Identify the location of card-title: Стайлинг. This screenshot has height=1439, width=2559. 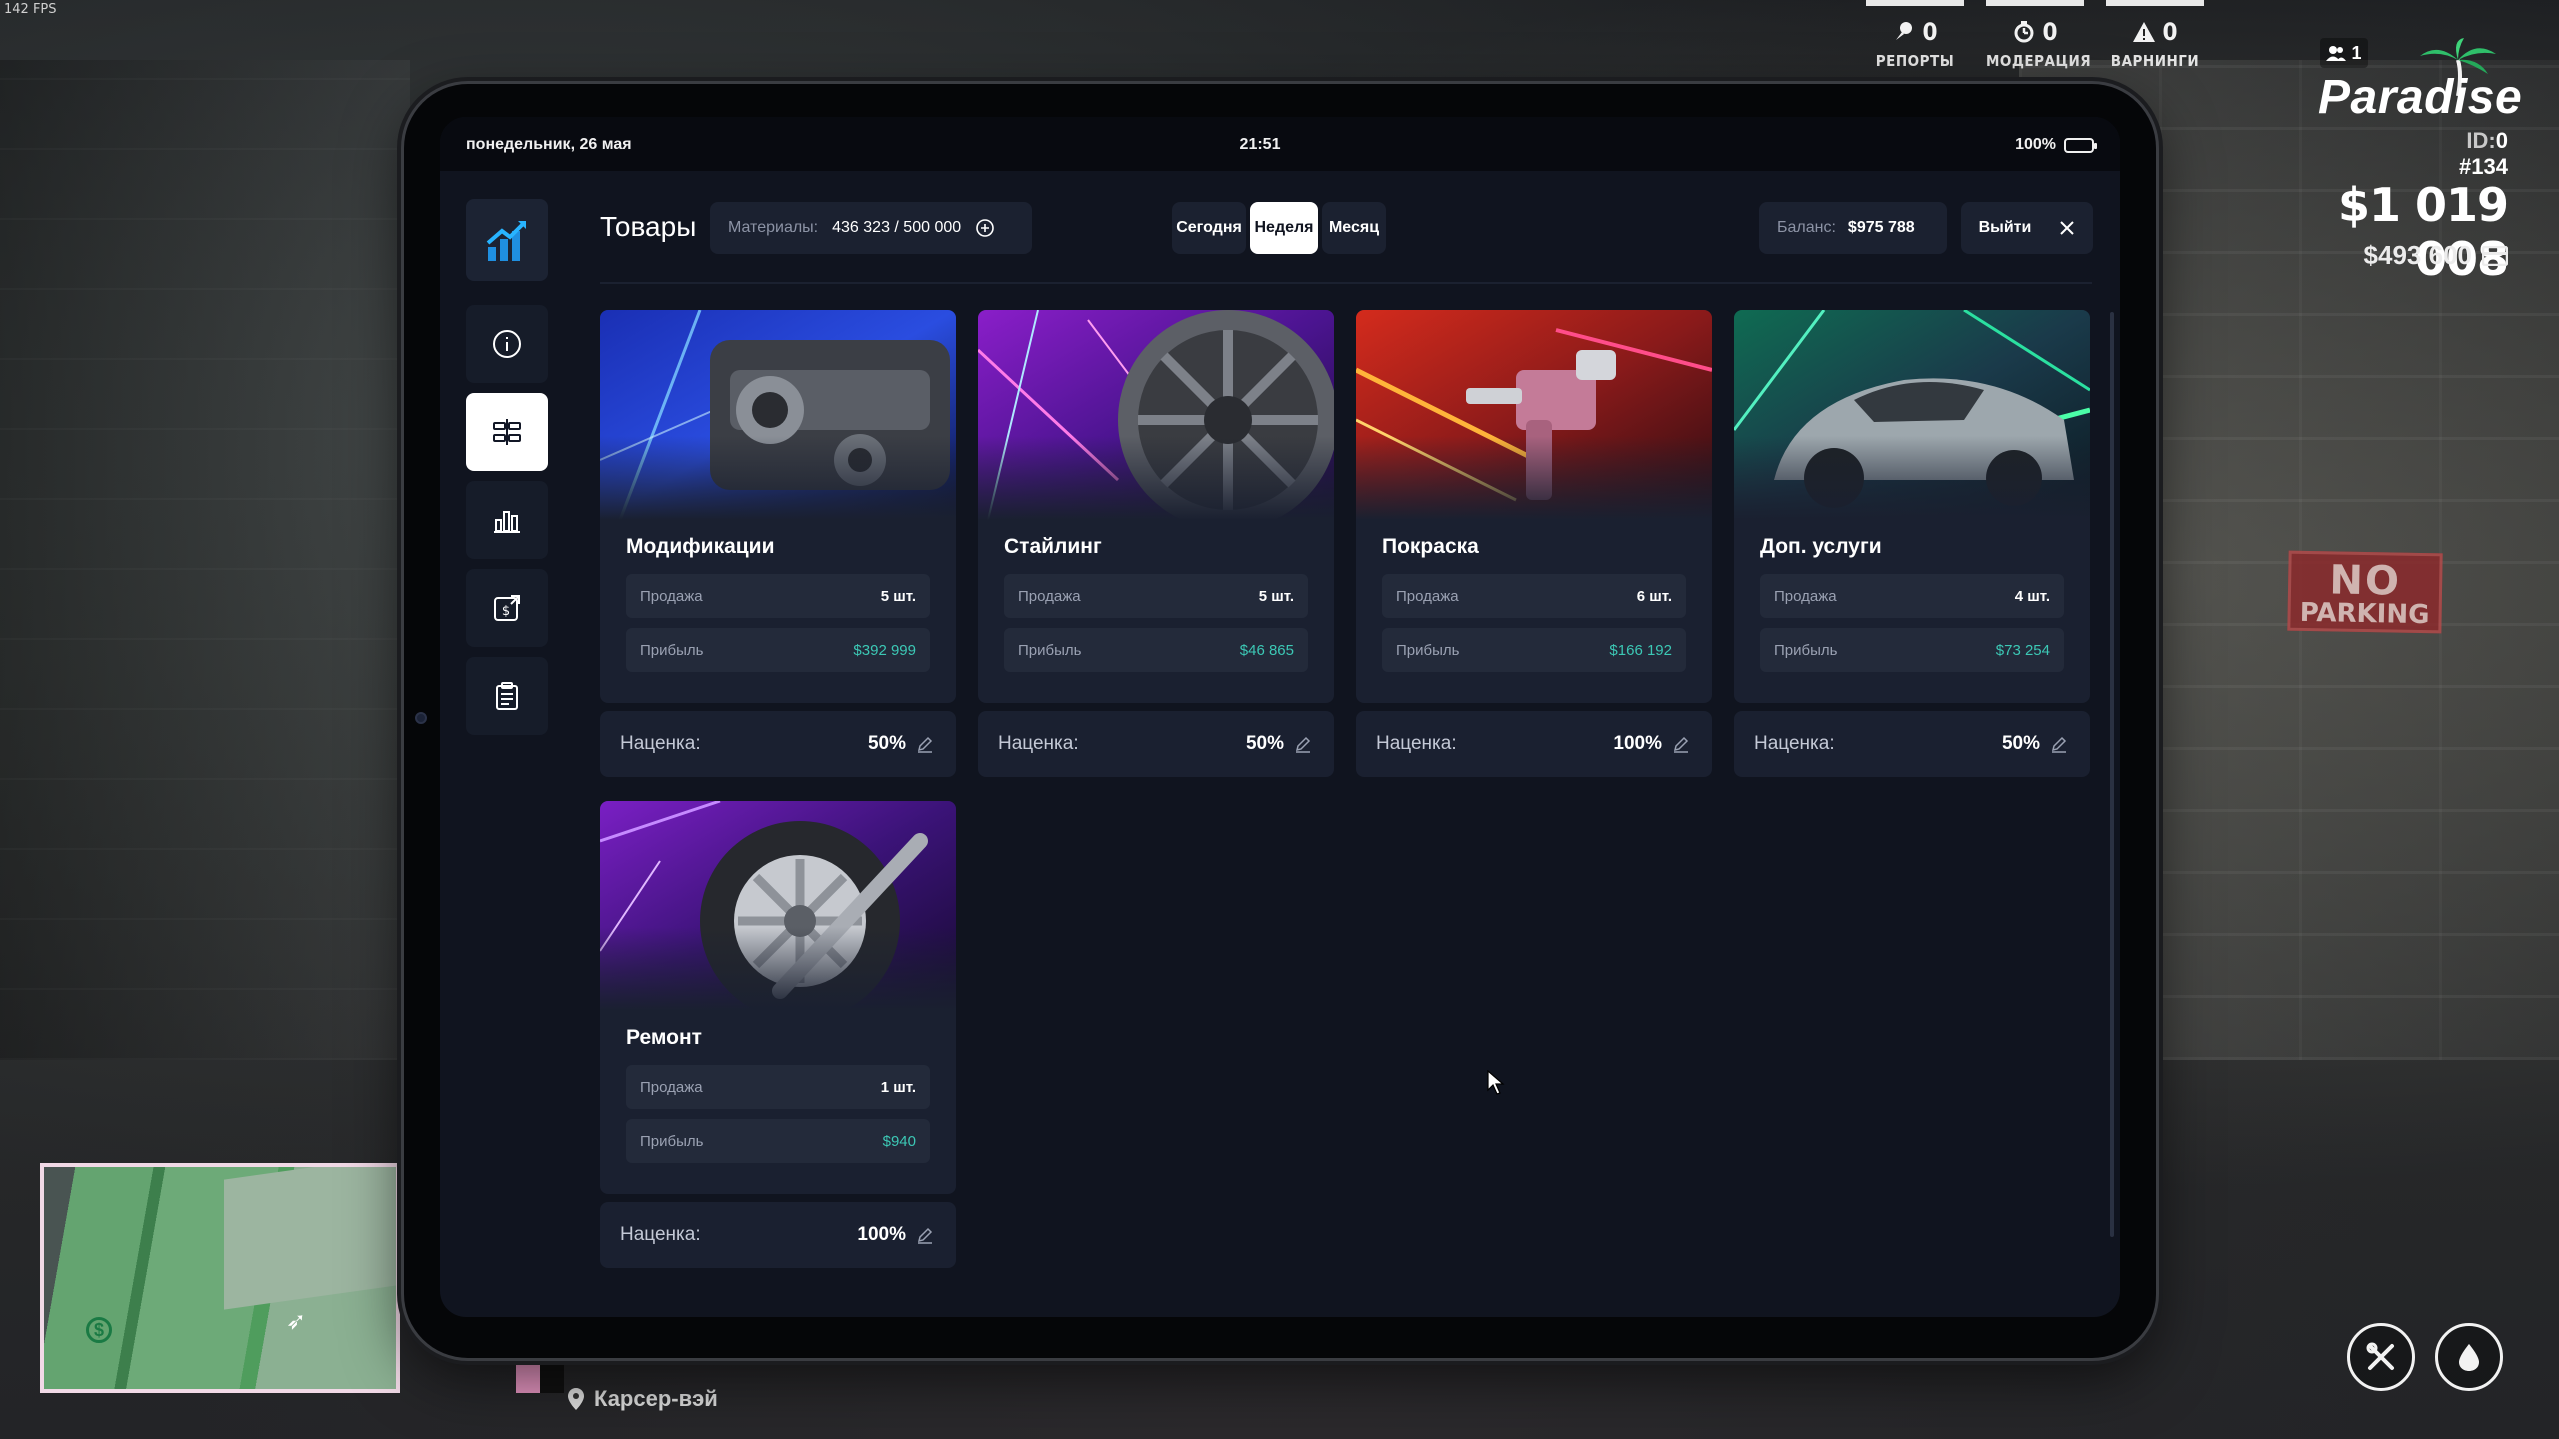
(1053, 546).